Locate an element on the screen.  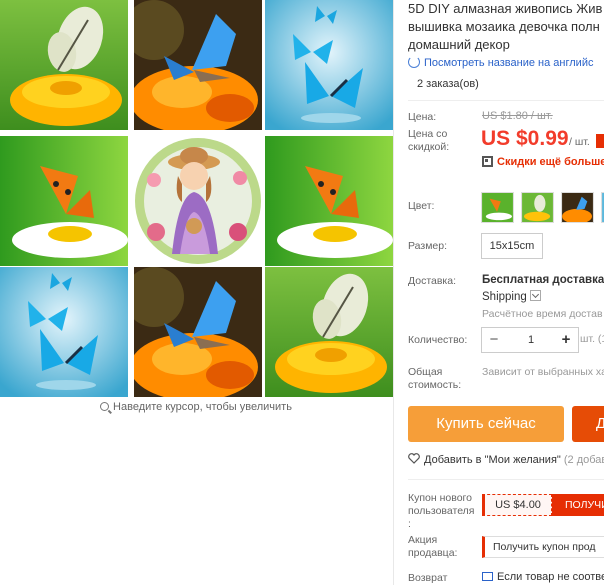
size-label: Размер: is located at coordinates (428, 246).